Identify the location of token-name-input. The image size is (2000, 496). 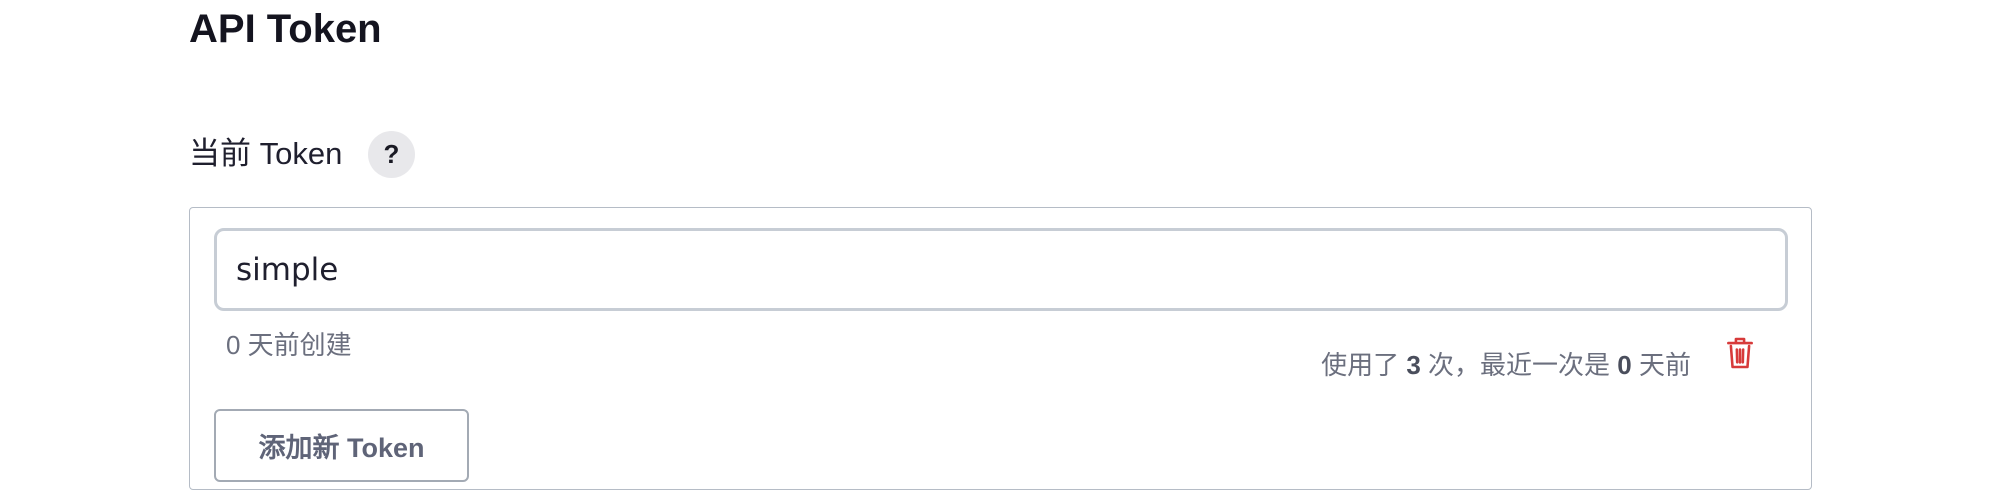
(1001, 269).